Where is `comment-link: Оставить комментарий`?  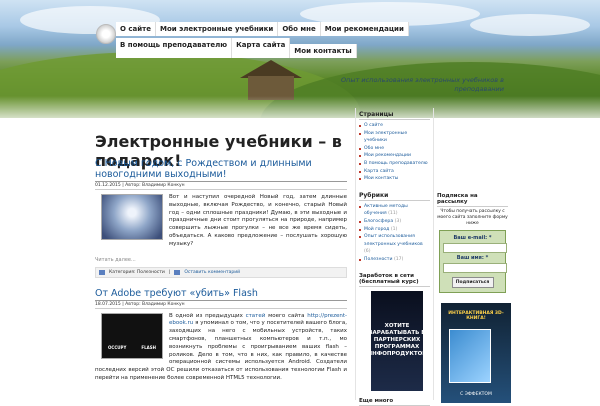
comment-link: Оставить комментарий is located at coordinates (212, 272).